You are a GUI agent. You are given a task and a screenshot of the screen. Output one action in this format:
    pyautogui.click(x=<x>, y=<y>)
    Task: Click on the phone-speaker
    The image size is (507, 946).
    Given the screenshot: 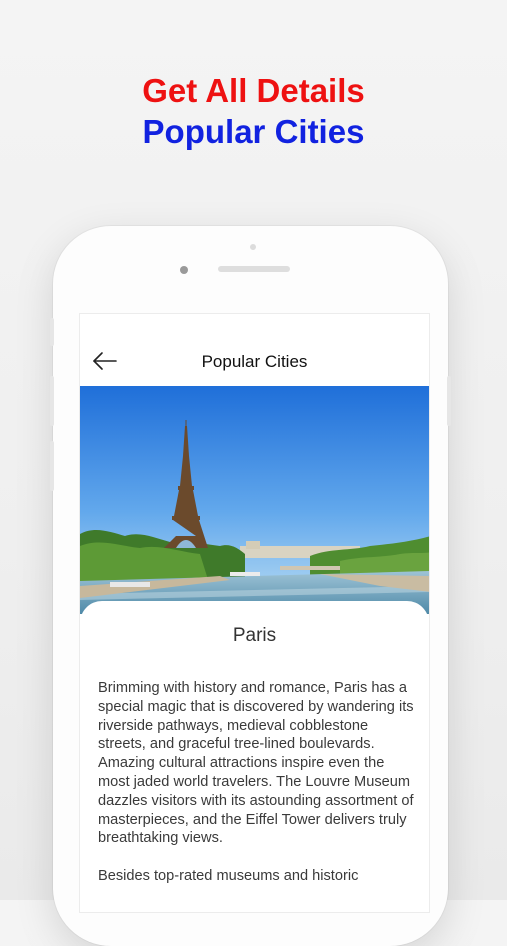 What is the action you would take?
    pyautogui.click(x=254, y=269)
    